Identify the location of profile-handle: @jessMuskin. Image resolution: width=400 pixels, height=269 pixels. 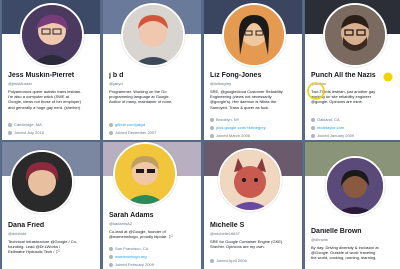
(20, 83).